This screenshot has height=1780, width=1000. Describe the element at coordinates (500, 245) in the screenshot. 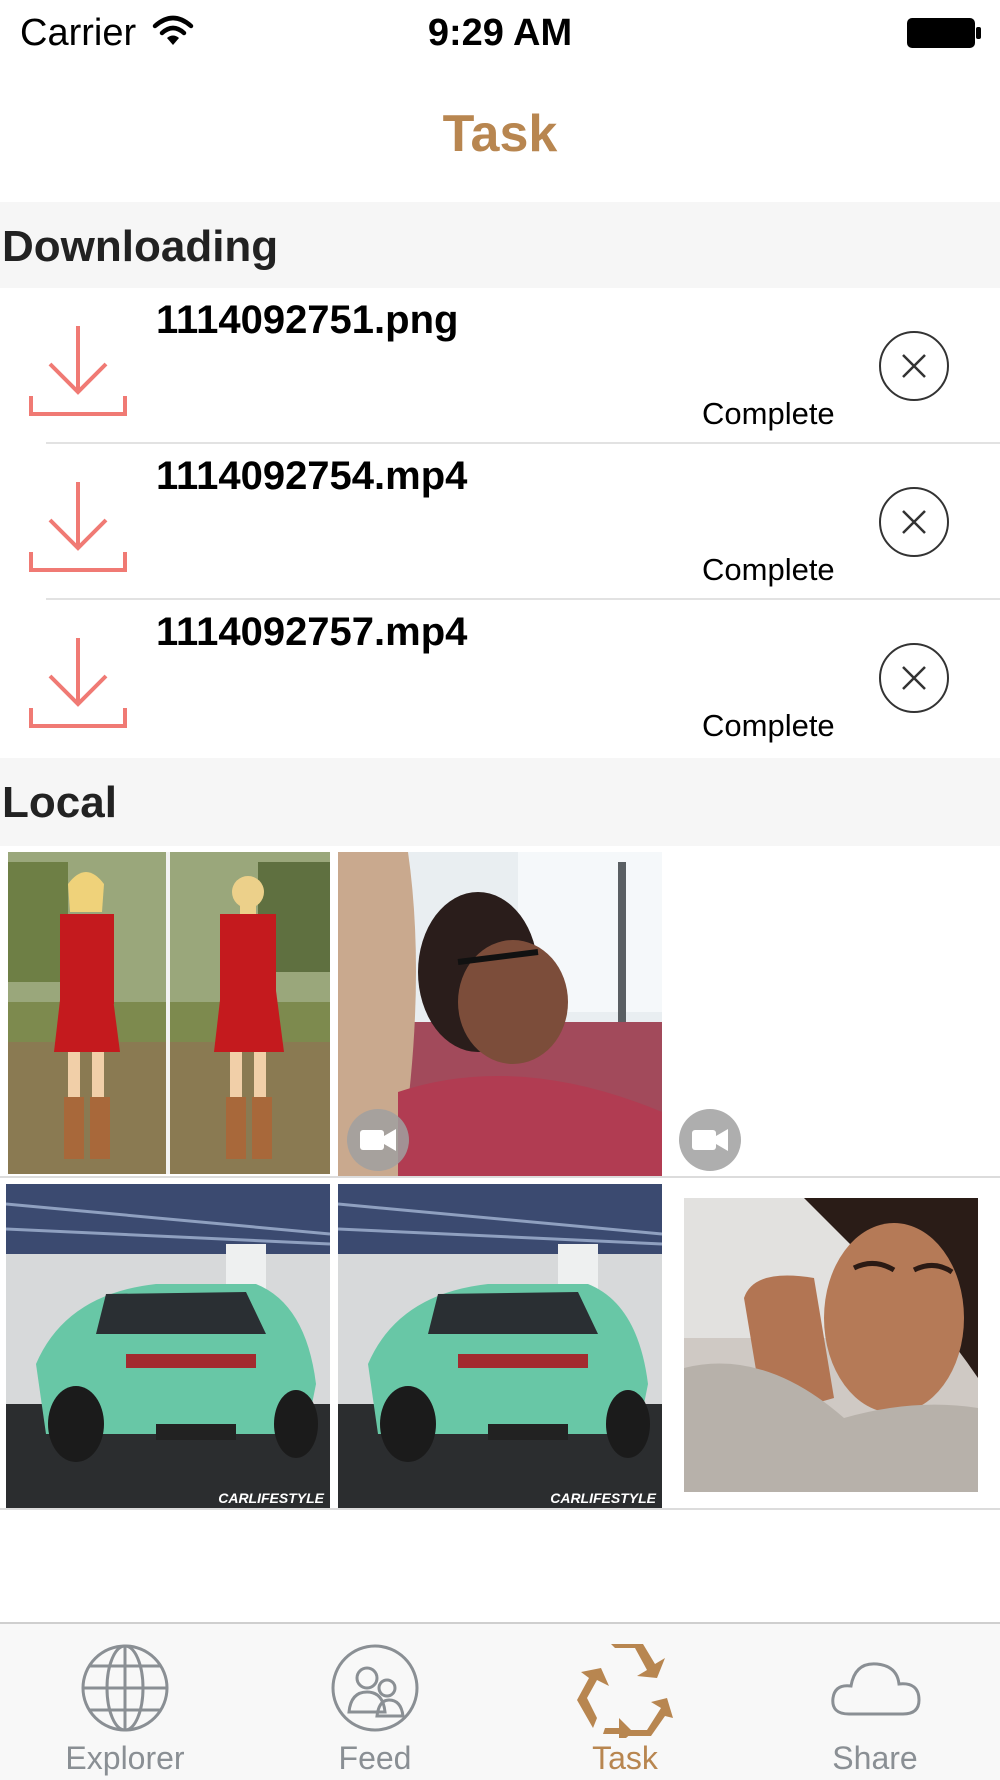

I see `section-header-downloading: Downloading` at that location.